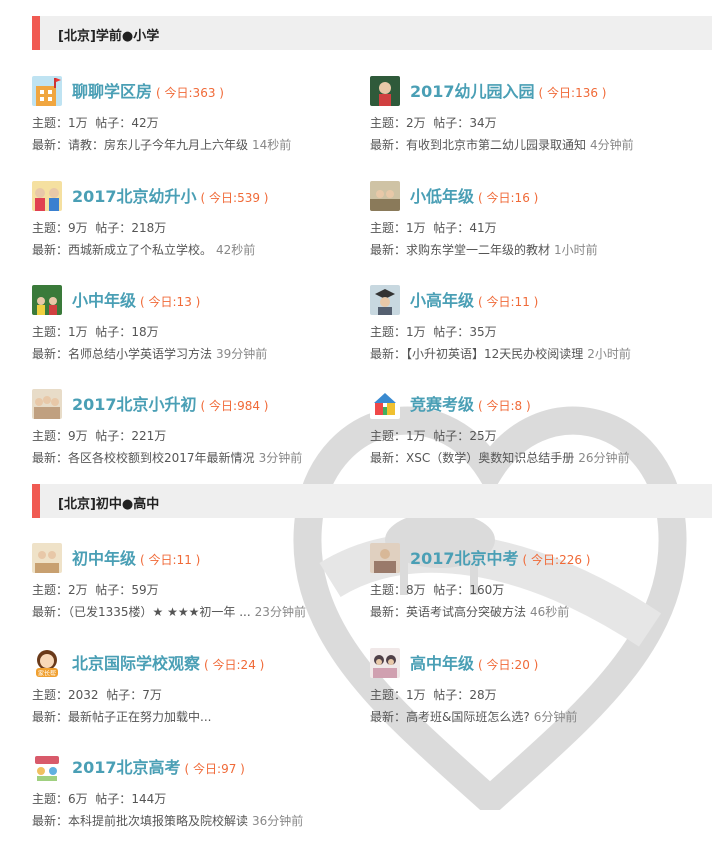 The image size is (726, 844). What do you see at coordinates (385, 558) in the screenshot?
I see `exam-photo-icon` at bounding box center [385, 558].